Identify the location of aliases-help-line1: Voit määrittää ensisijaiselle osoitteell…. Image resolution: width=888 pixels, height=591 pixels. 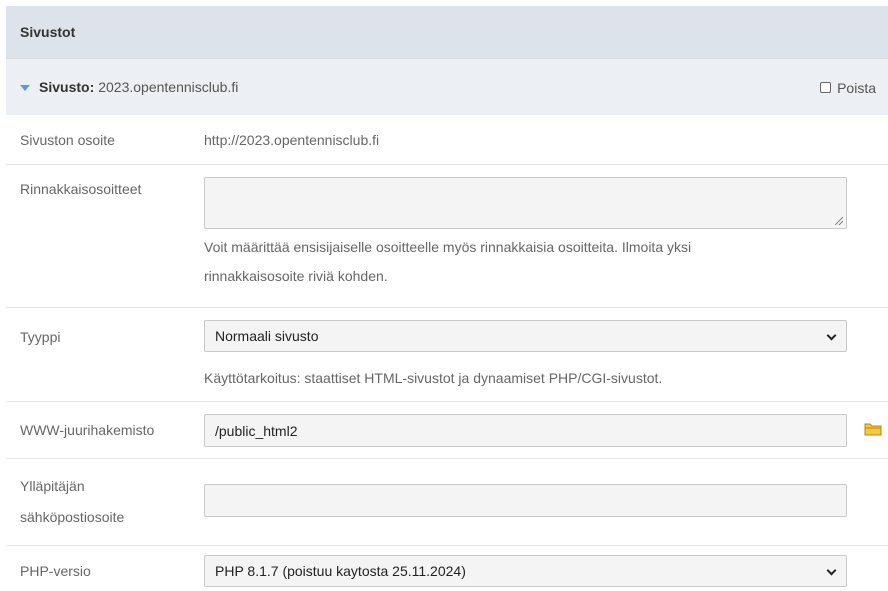
(448, 247).